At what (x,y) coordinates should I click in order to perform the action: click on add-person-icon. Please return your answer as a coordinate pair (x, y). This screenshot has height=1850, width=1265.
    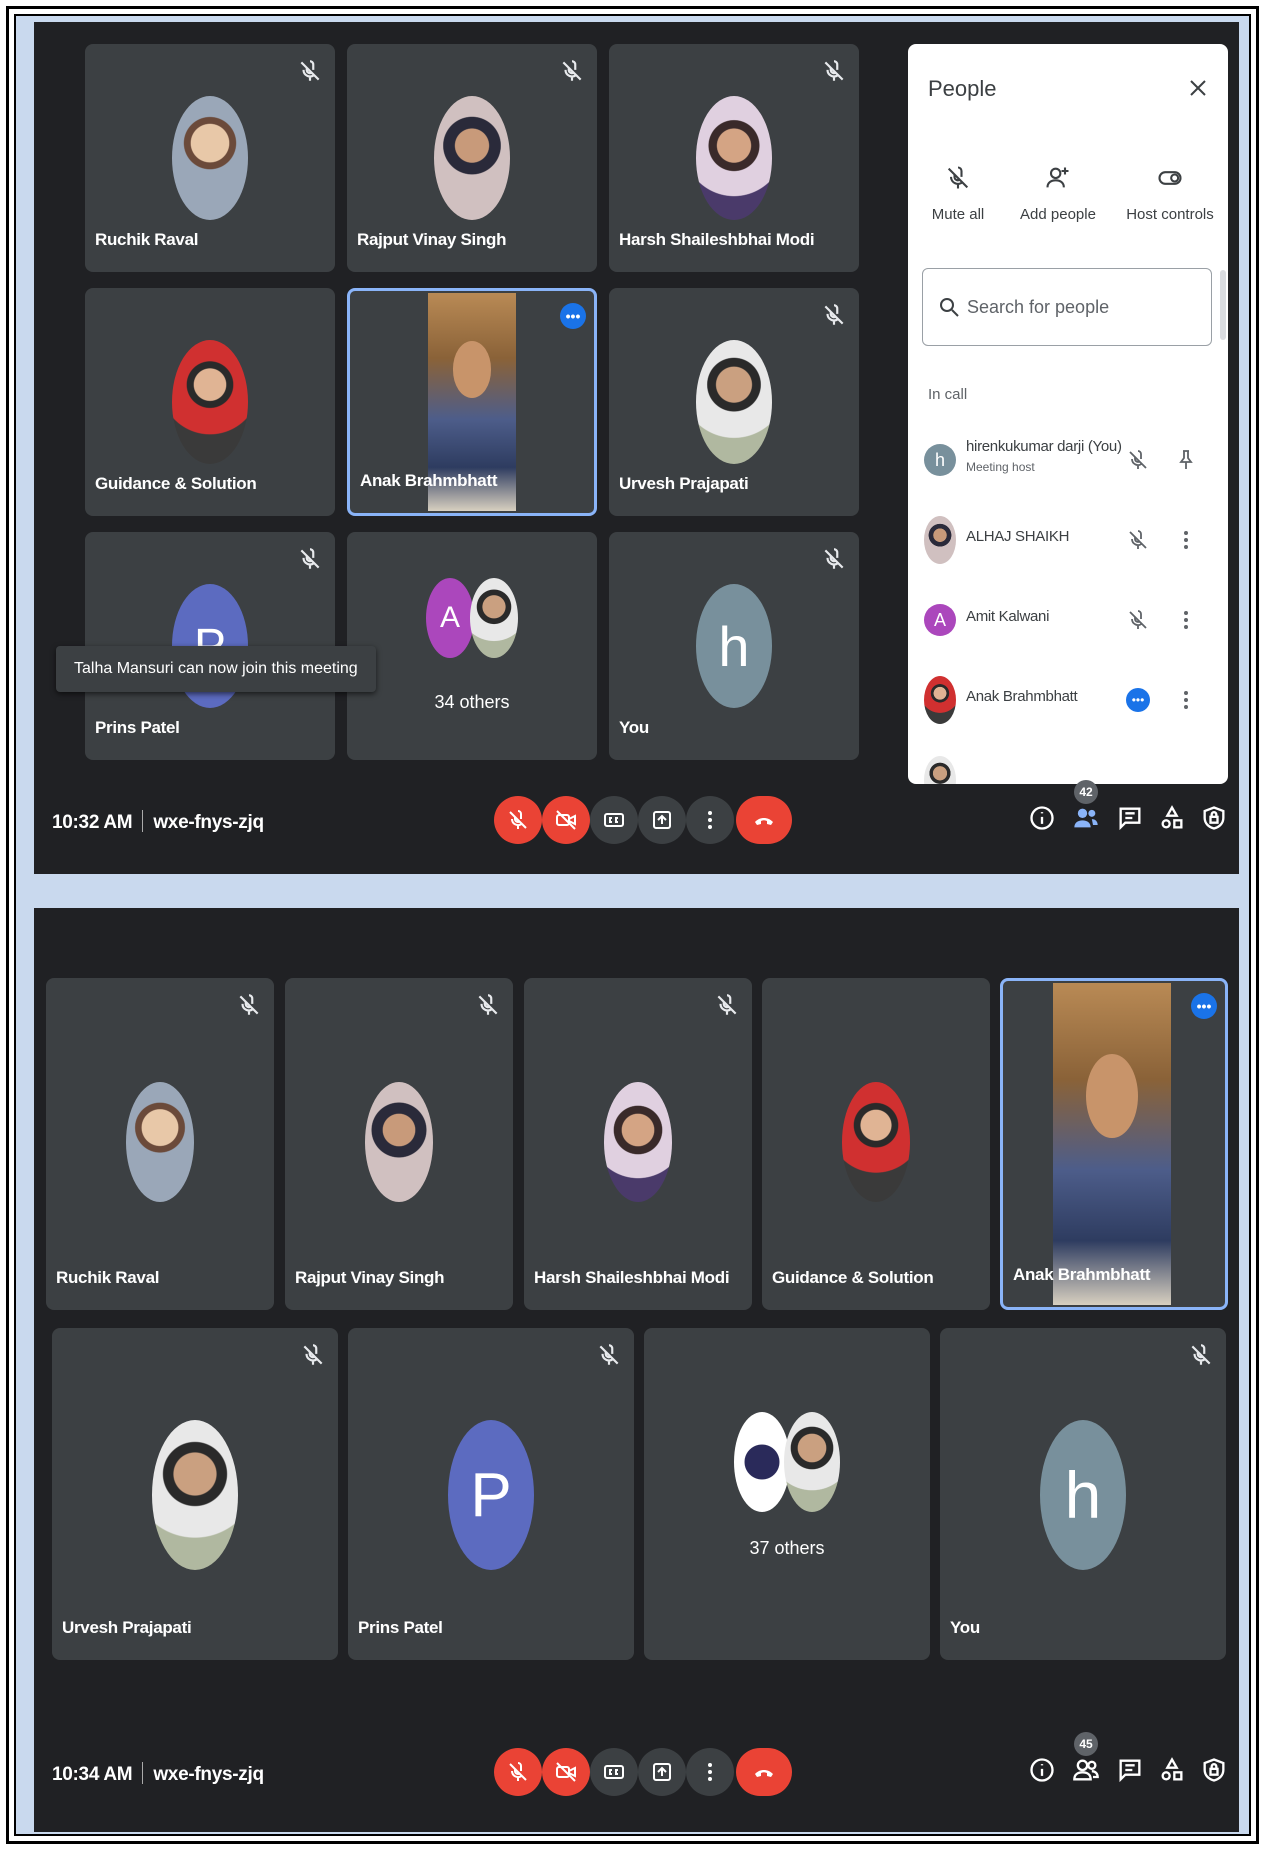
    Looking at the image, I should click on (1058, 178).